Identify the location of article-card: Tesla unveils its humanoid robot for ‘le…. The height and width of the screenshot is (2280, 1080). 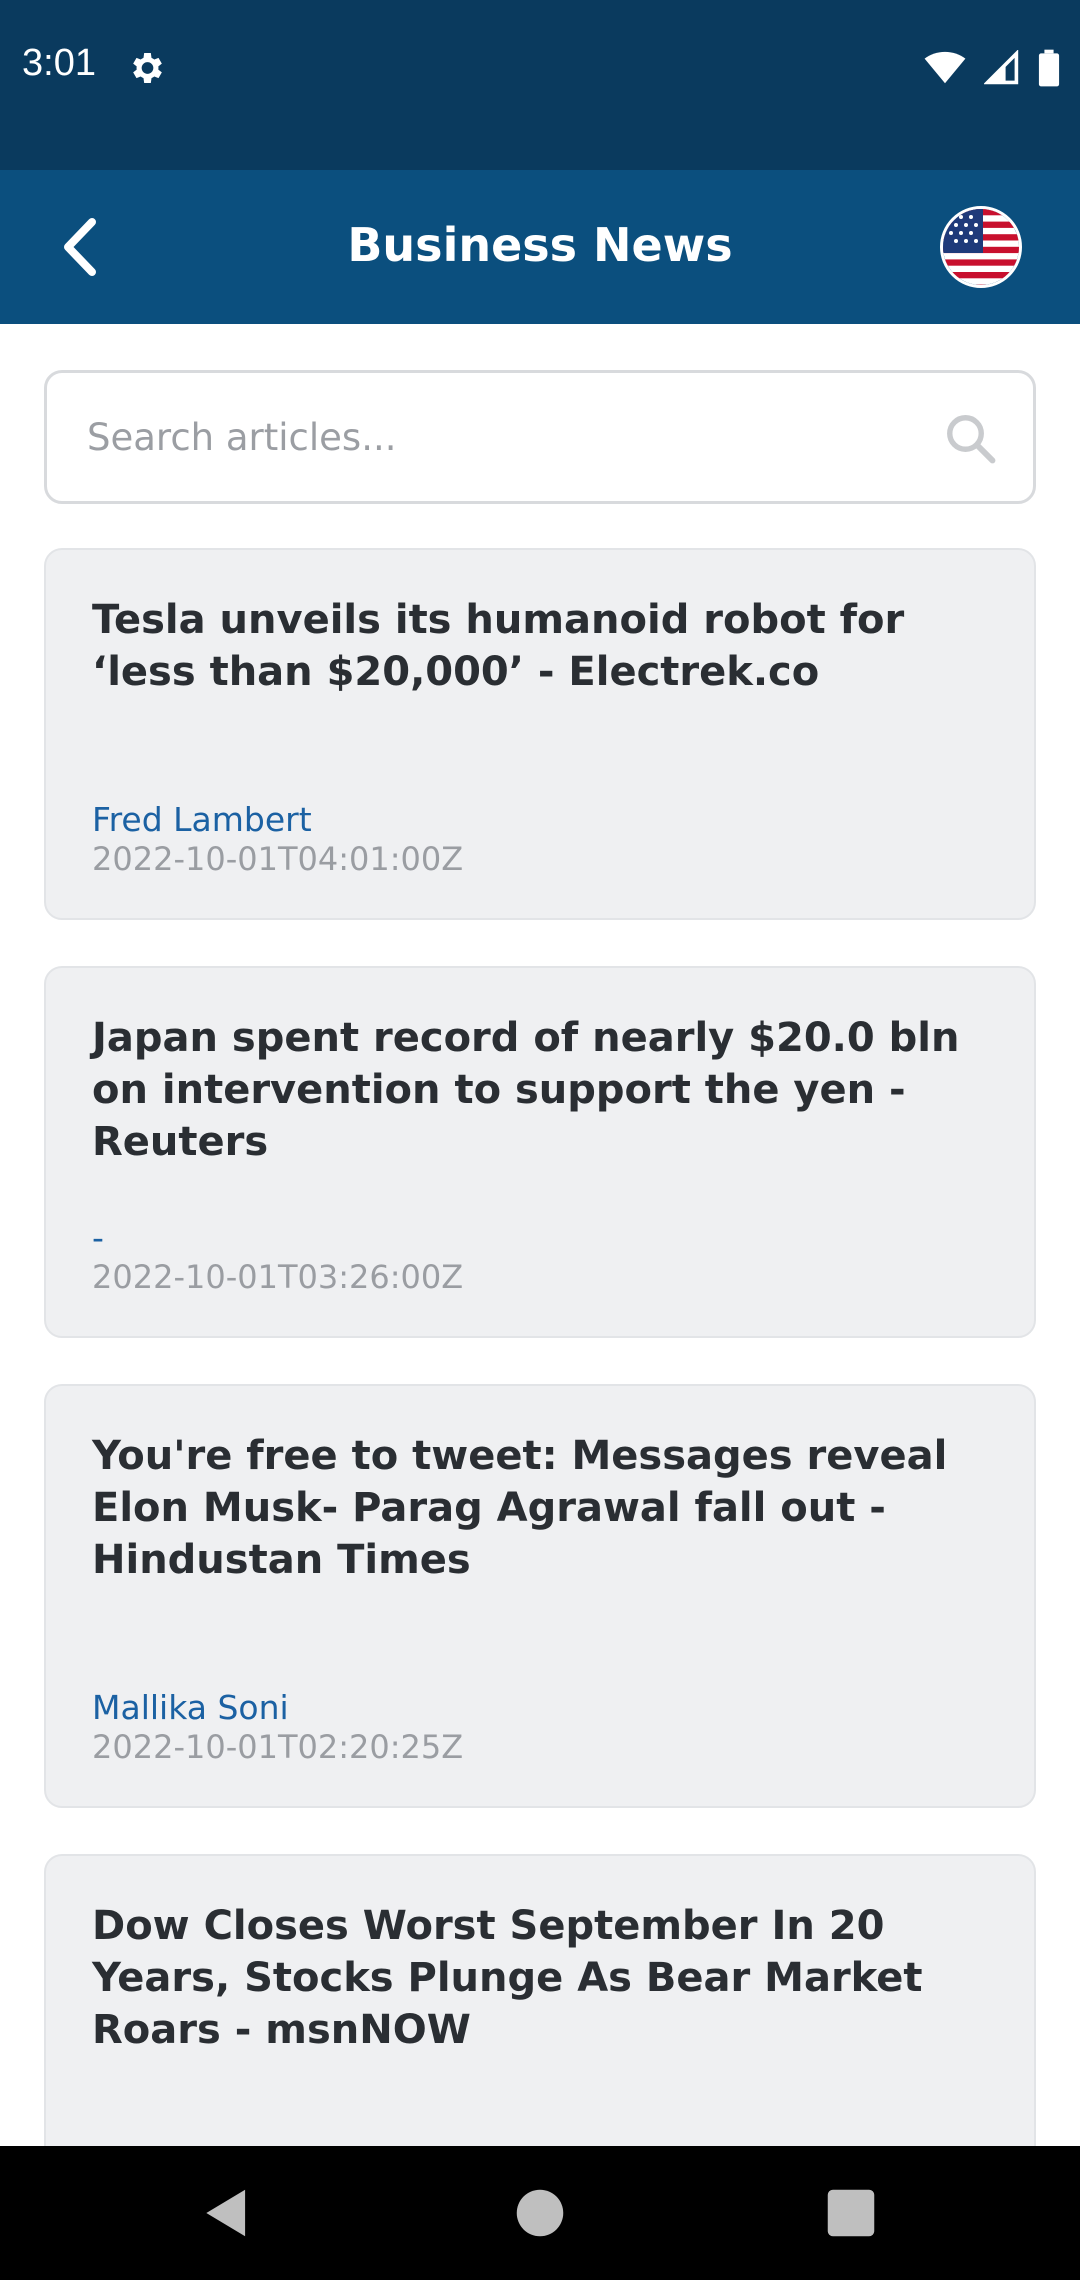
(540, 734).